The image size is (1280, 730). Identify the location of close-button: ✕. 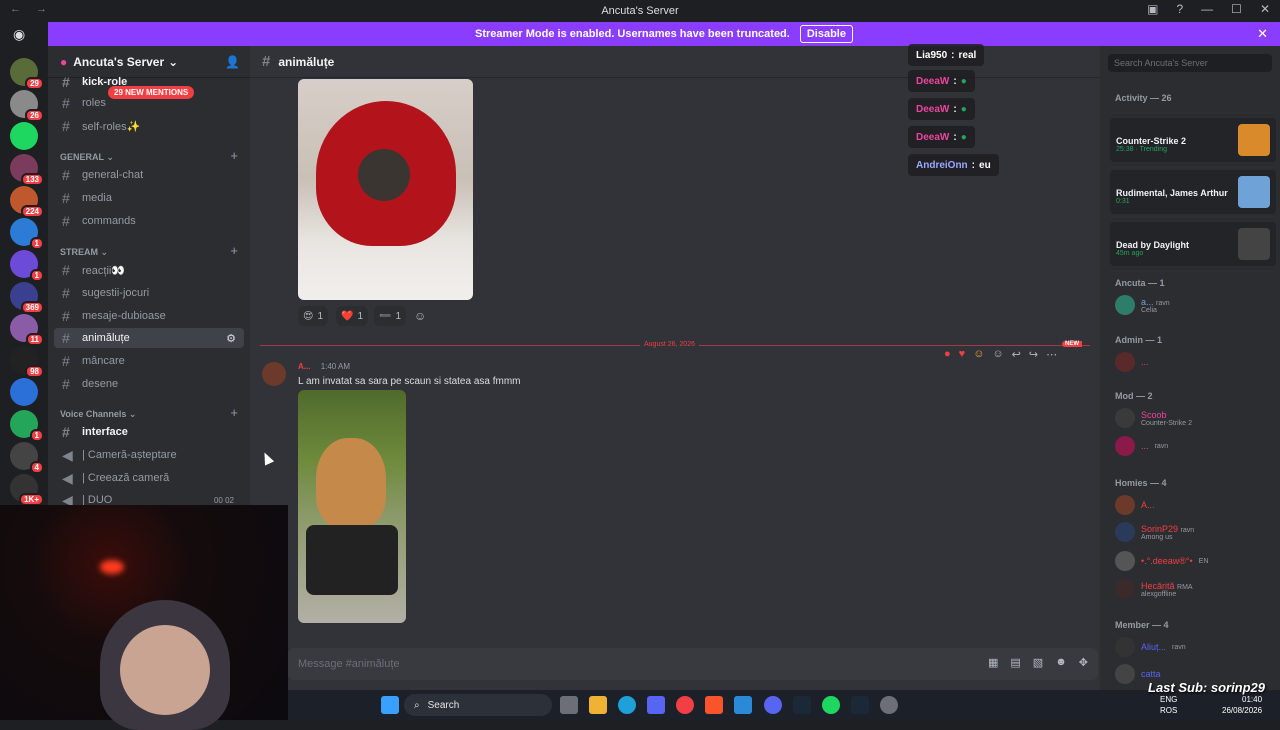
(1265, 9).